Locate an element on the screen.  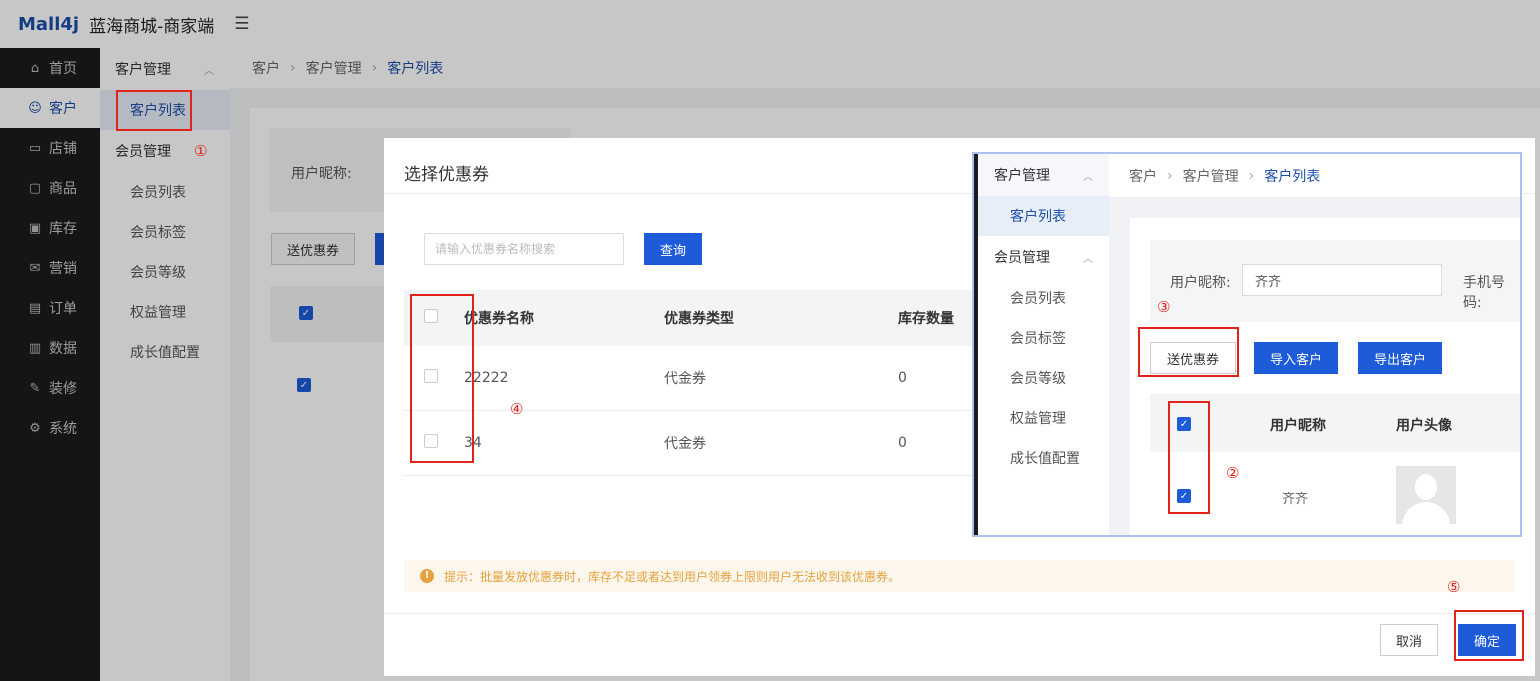
table-header: 优惠券名称 优惠券类型 库存数量 is located at coordinates (704, 318).